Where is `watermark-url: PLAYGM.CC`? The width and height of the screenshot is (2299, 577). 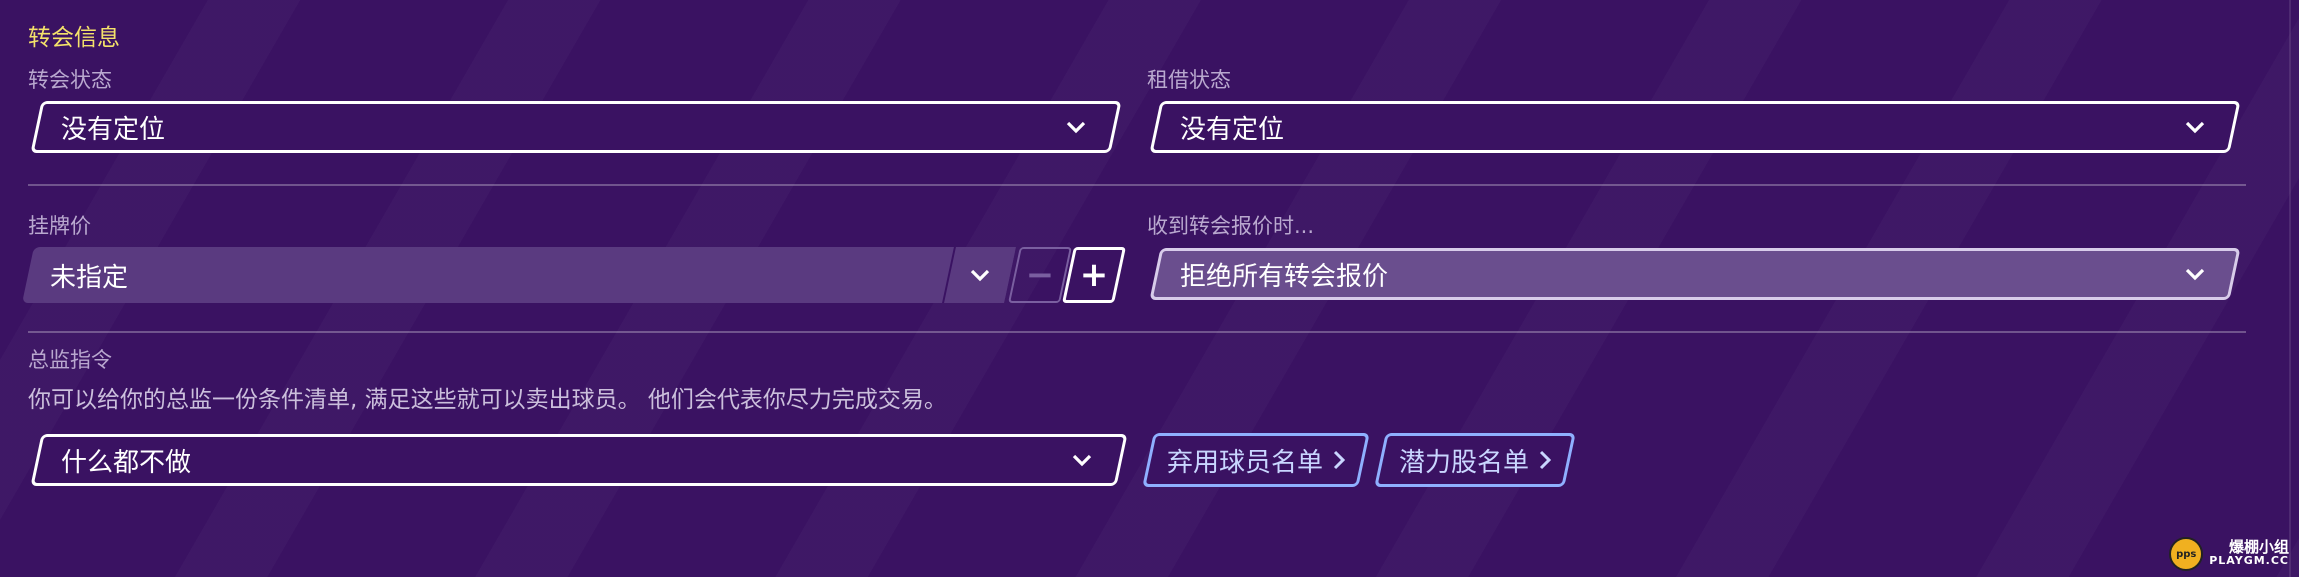
watermark-url: PLAYGM.CC is located at coordinates (2249, 560).